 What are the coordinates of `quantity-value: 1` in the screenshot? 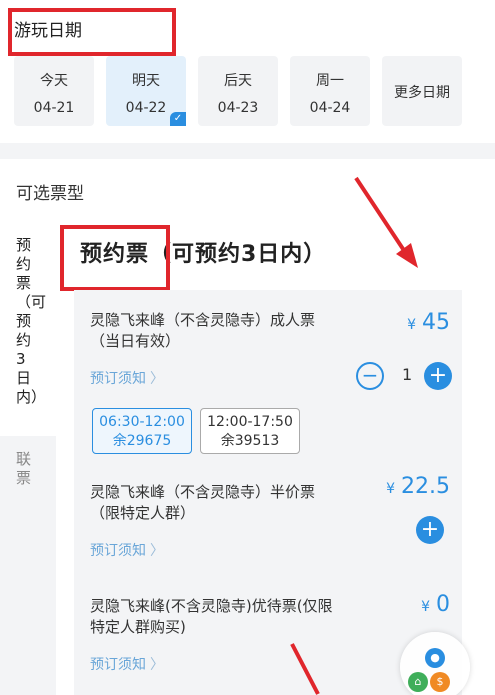 It's located at (407, 374).